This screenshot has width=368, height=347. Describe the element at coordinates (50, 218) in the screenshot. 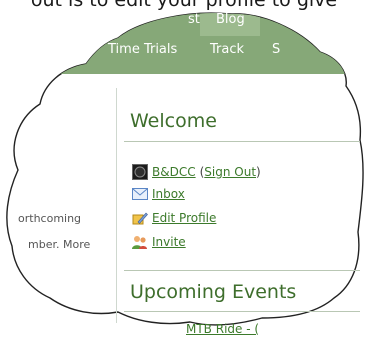

I see `forthcoming-text: orthcoming` at that location.